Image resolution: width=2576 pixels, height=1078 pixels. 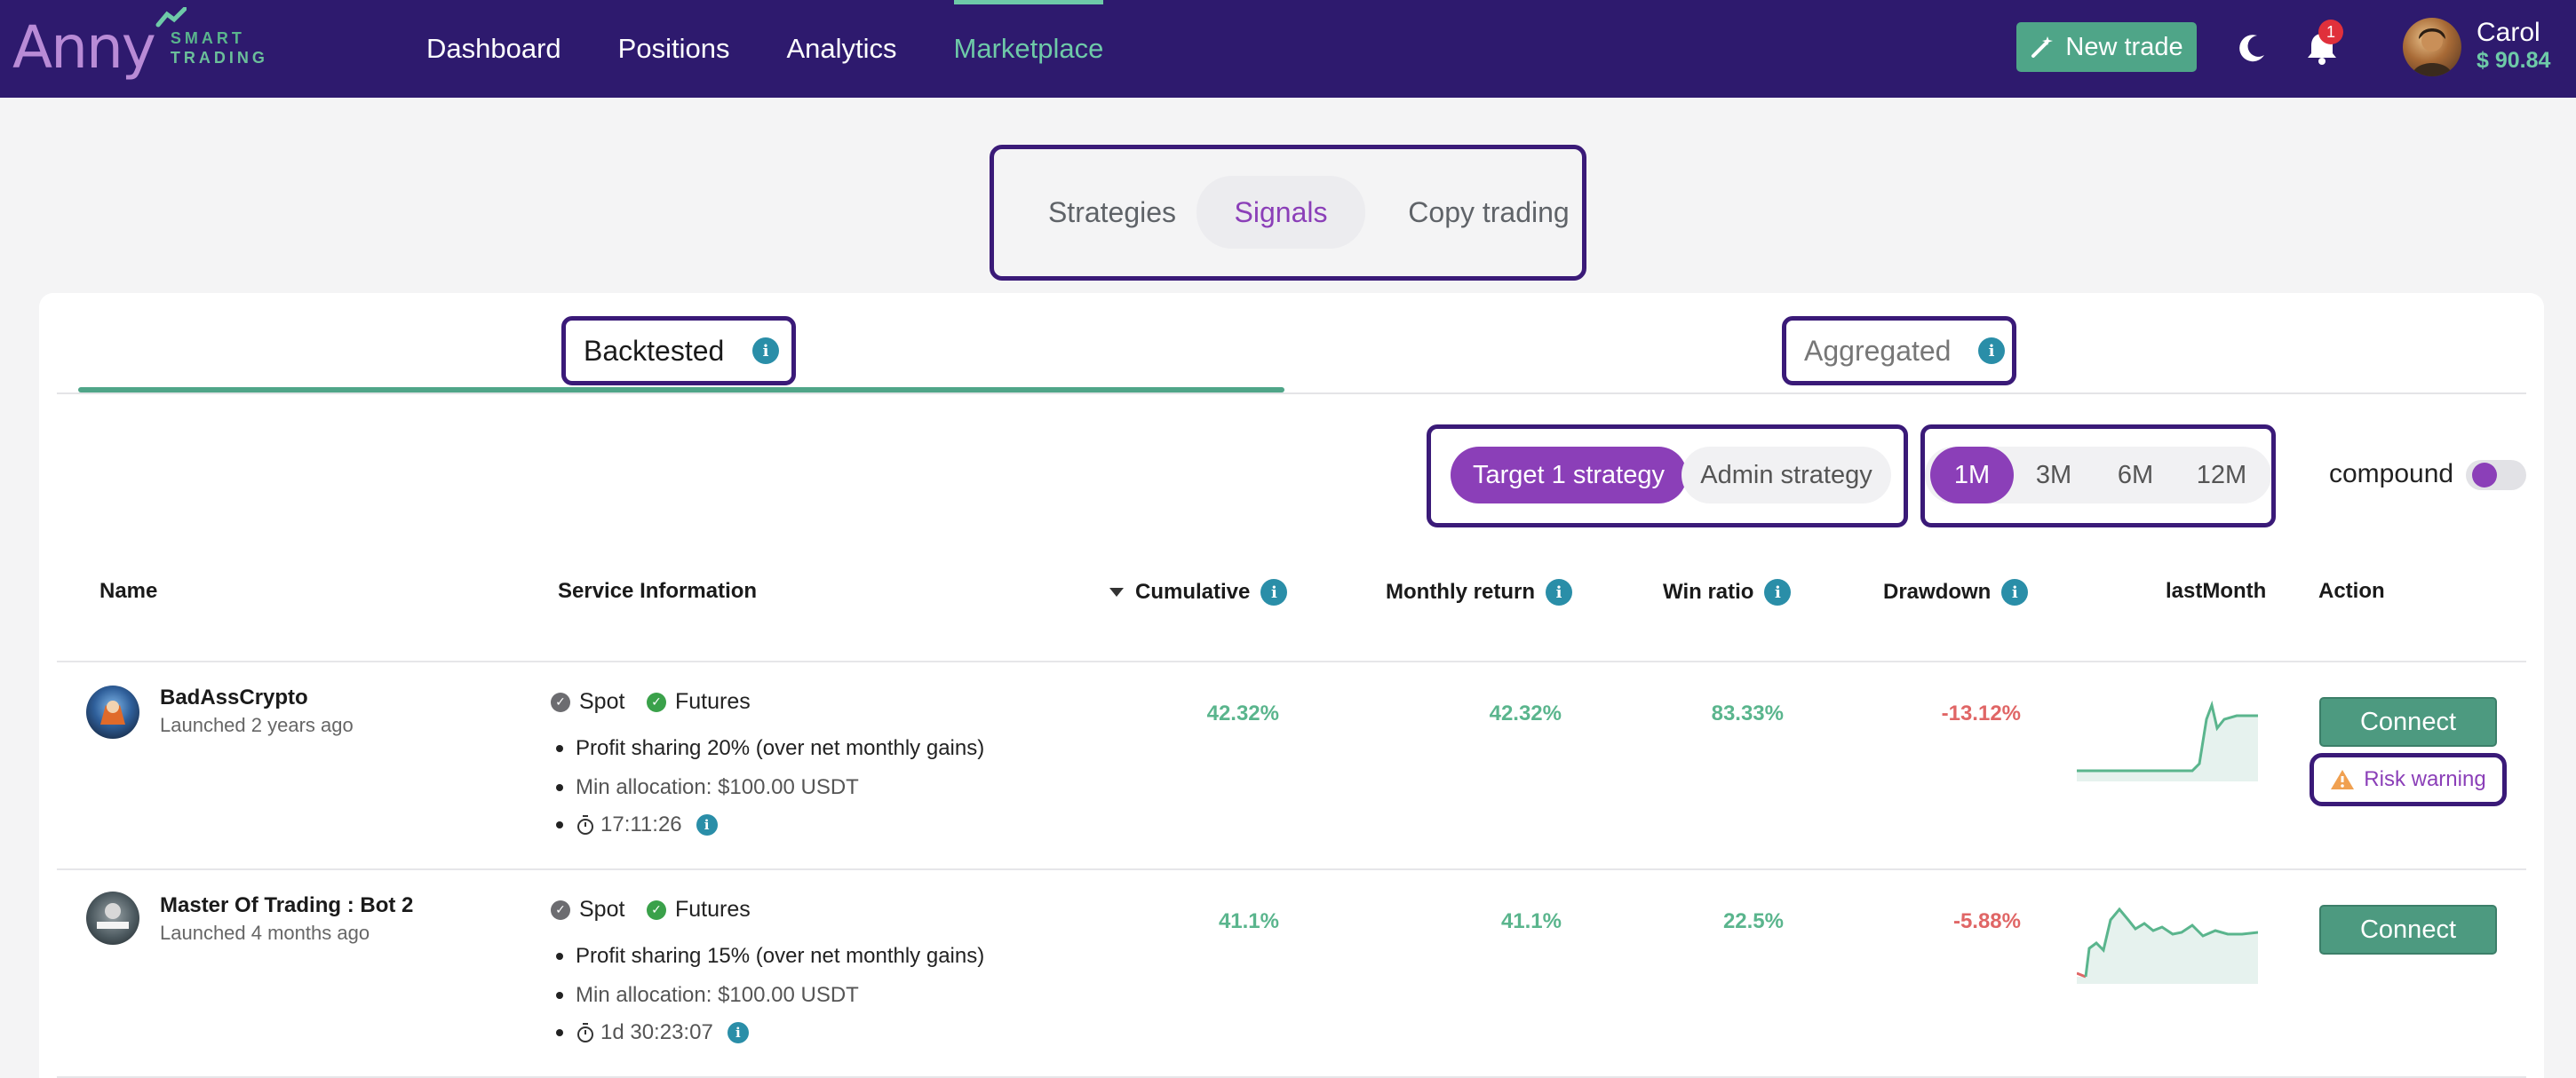 What do you see at coordinates (1531, 921) in the screenshot?
I see `monthly-return-value: 41.1%` at bounding box center [1531, 921].